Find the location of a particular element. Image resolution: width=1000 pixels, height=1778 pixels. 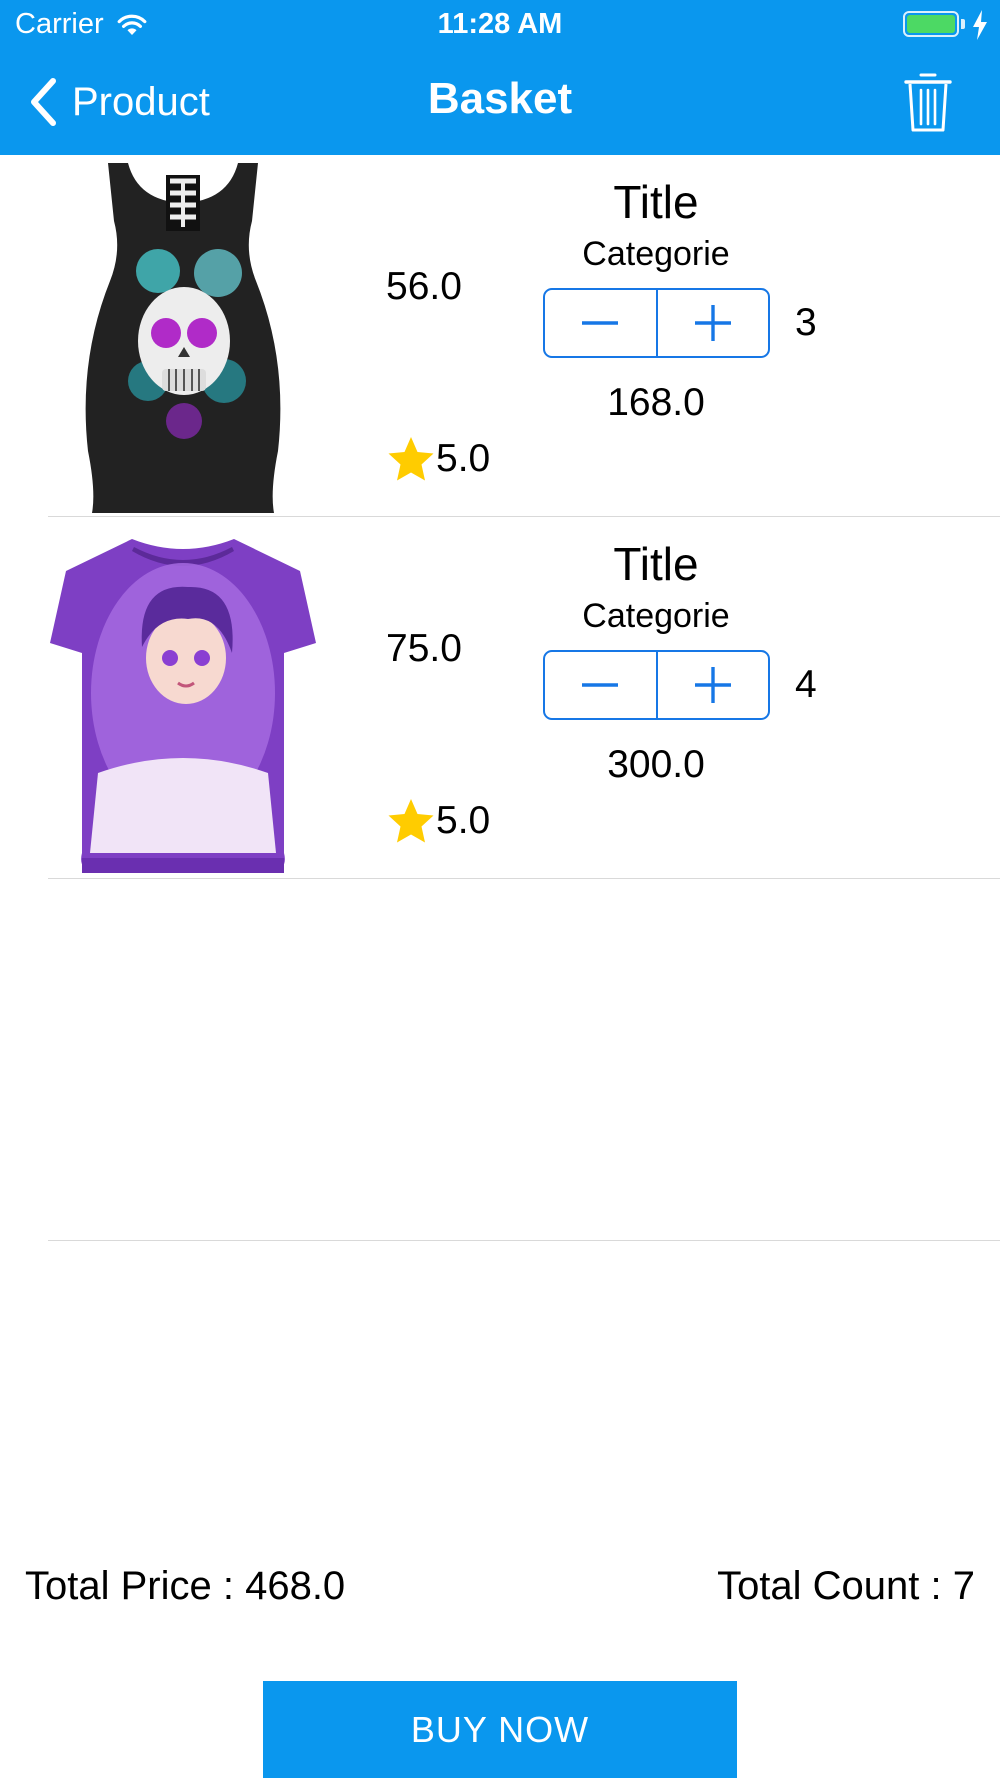

product-image-girl-tshirt is located at coordinates (183, 706).